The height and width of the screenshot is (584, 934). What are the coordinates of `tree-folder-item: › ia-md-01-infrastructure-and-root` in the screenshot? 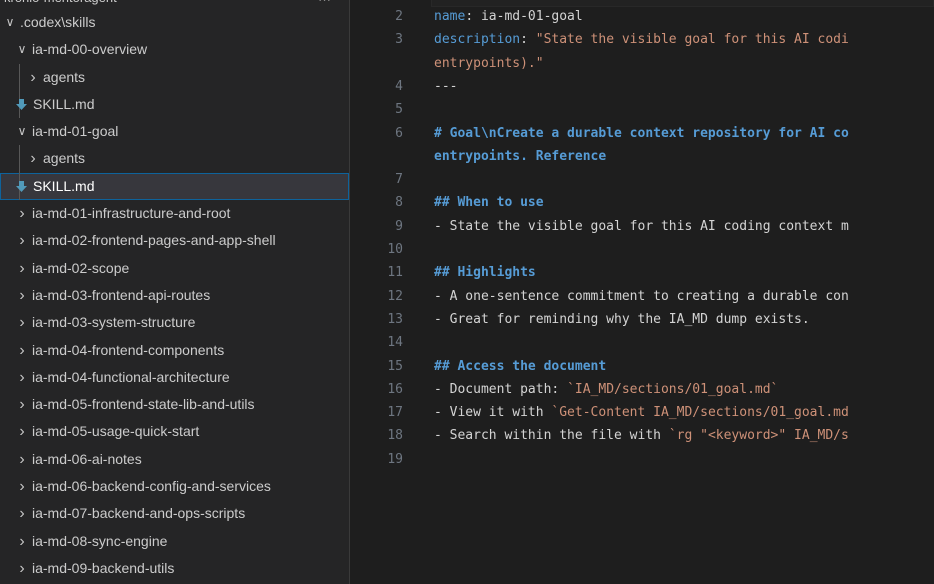 It's located at (174, 213).